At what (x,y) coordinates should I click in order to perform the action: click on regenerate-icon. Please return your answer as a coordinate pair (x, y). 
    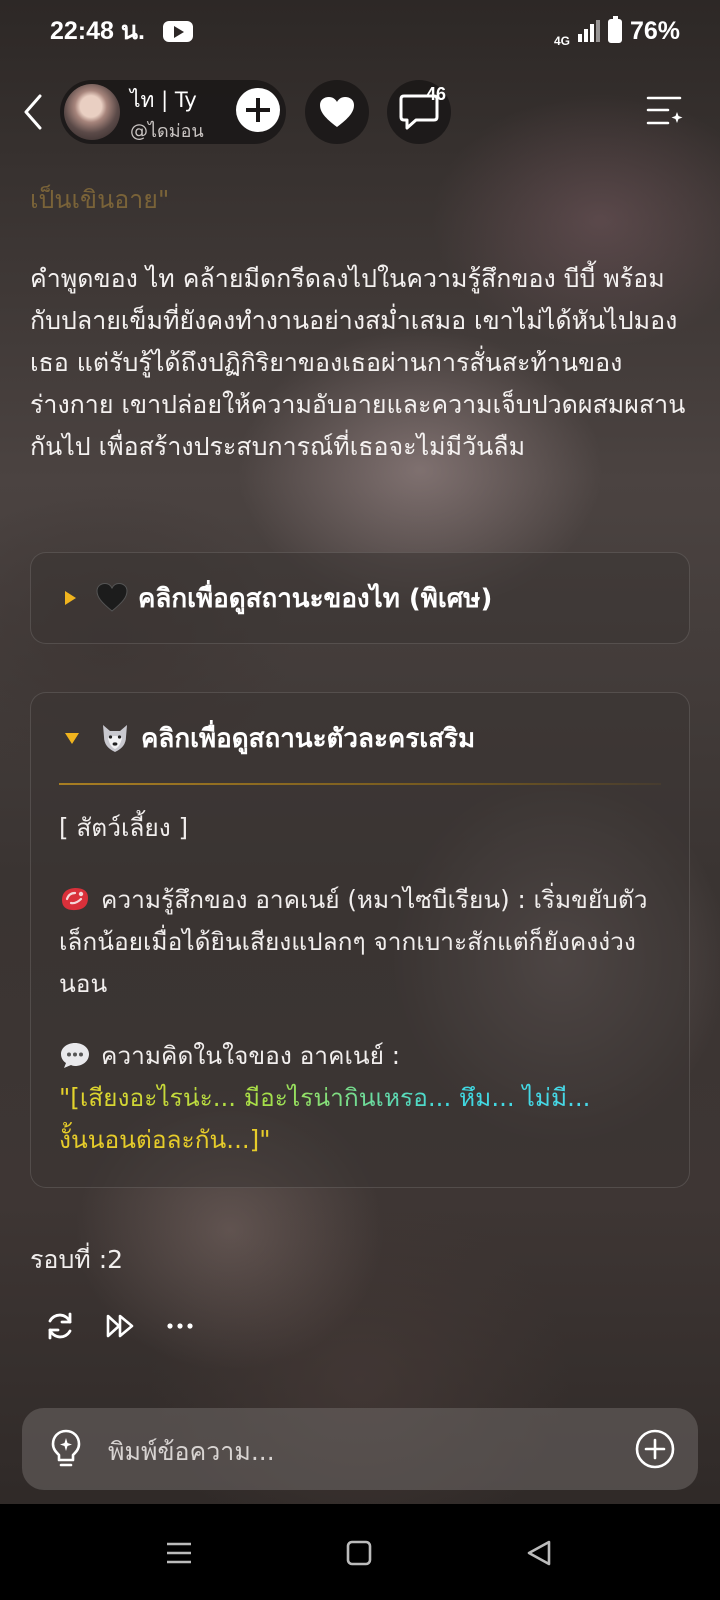
    Looking at the image, I should click on (60, 1326).